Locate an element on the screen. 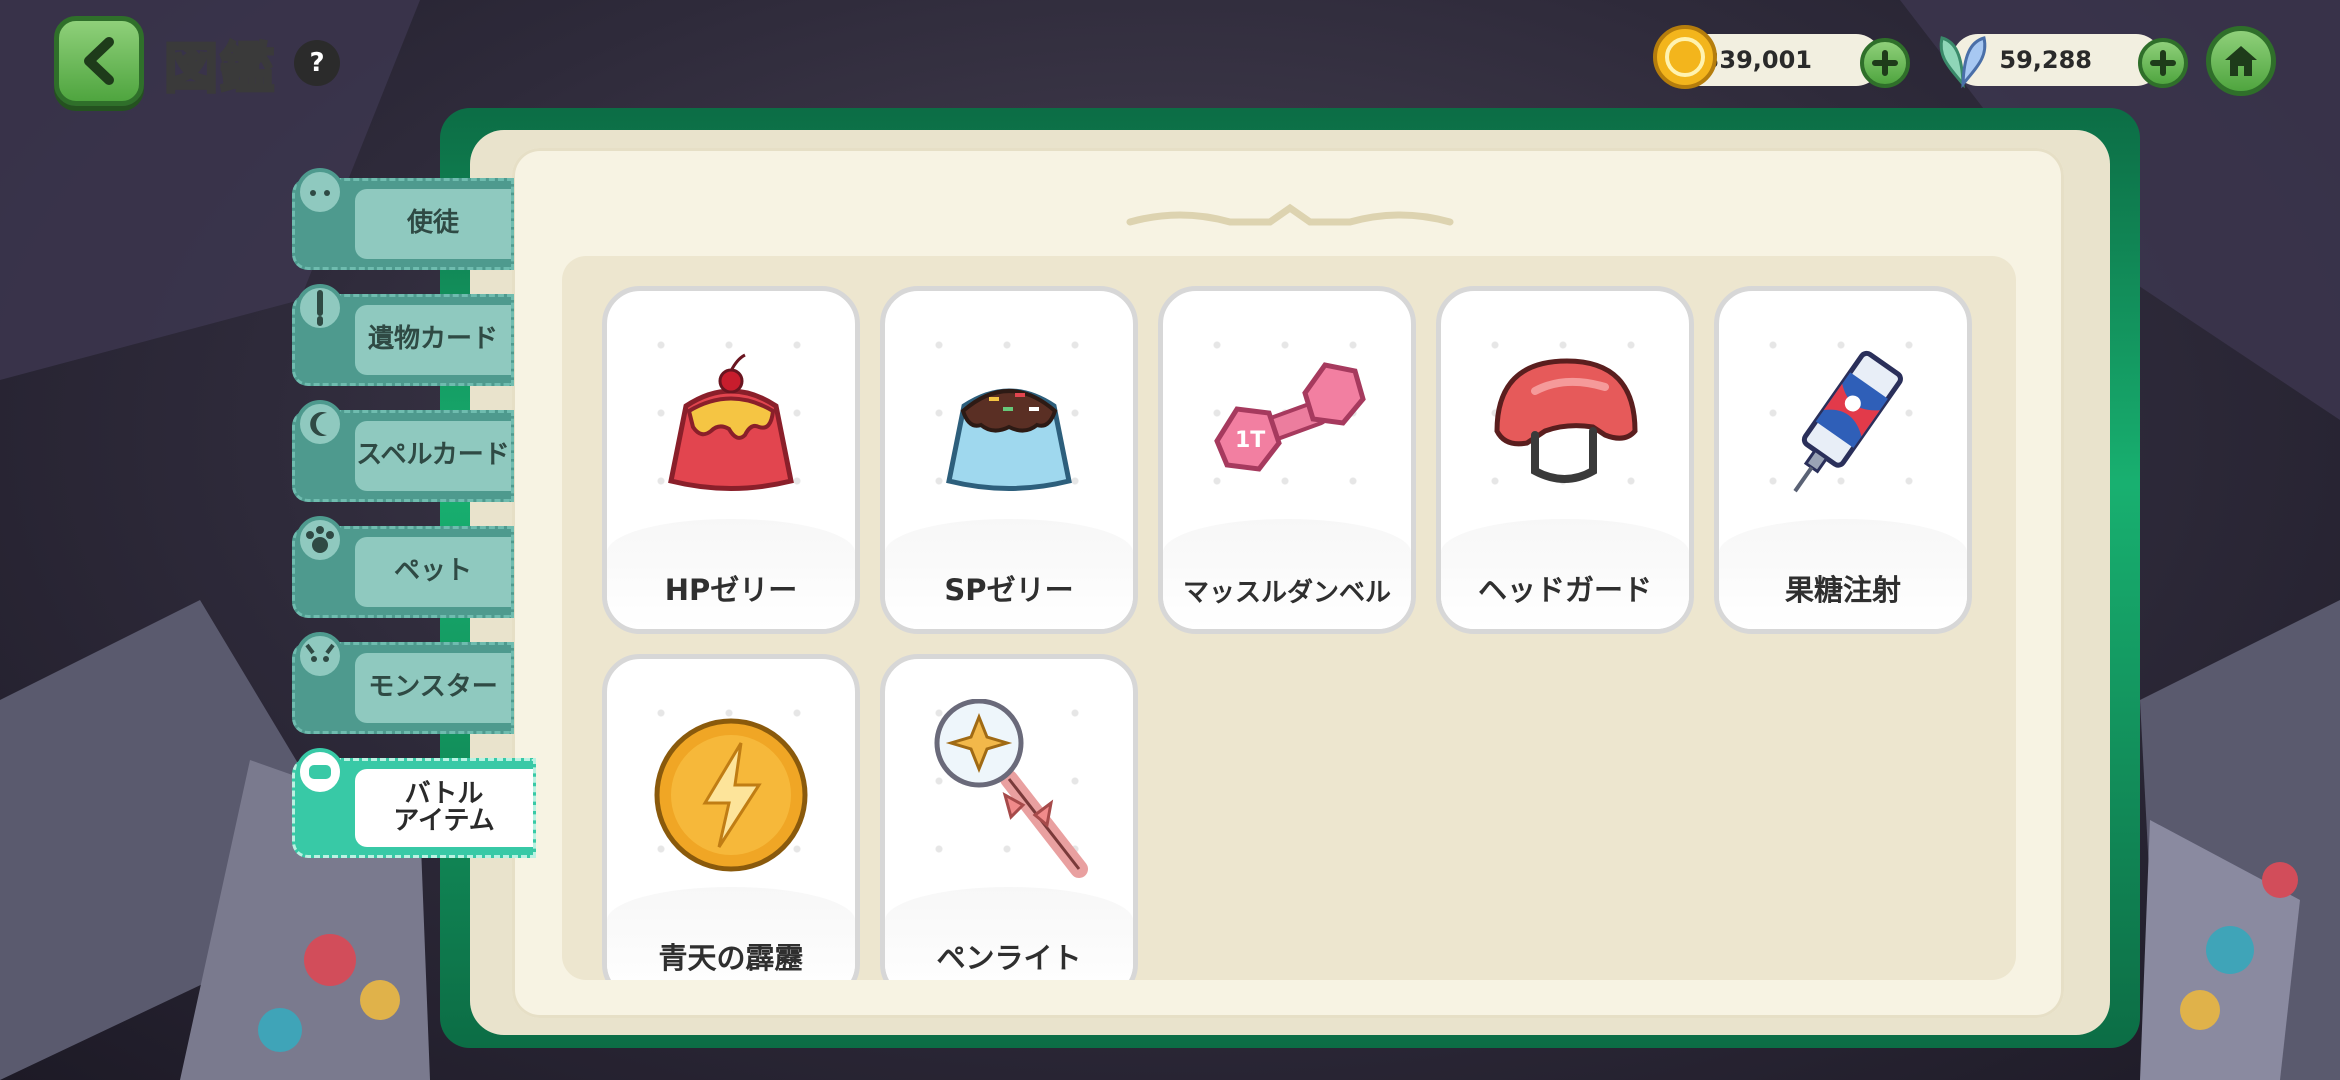 Image resolution: width=2340 pixels, height=1080 pixels. tab-relic-card: 遺物カード is located at coordinates (403, 335).